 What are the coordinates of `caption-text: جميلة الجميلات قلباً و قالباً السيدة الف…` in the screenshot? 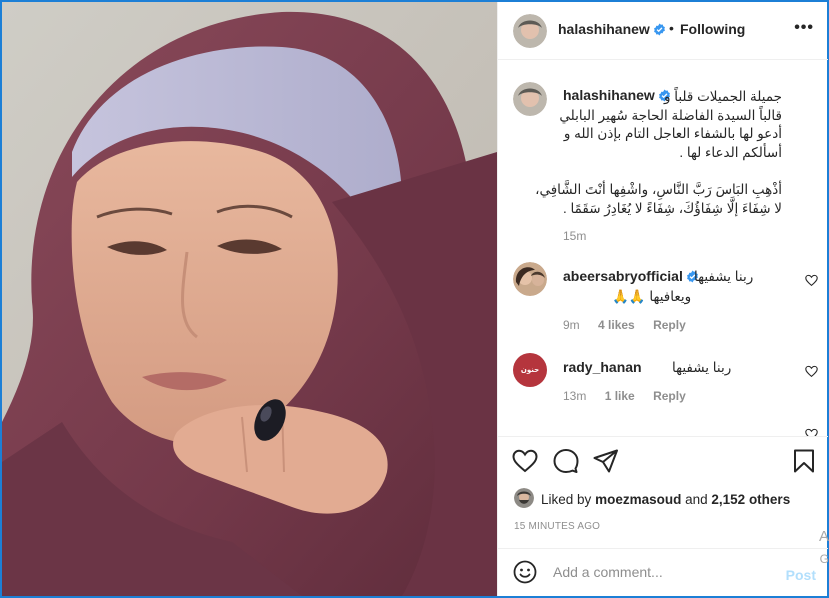 It's located at (652, 153).